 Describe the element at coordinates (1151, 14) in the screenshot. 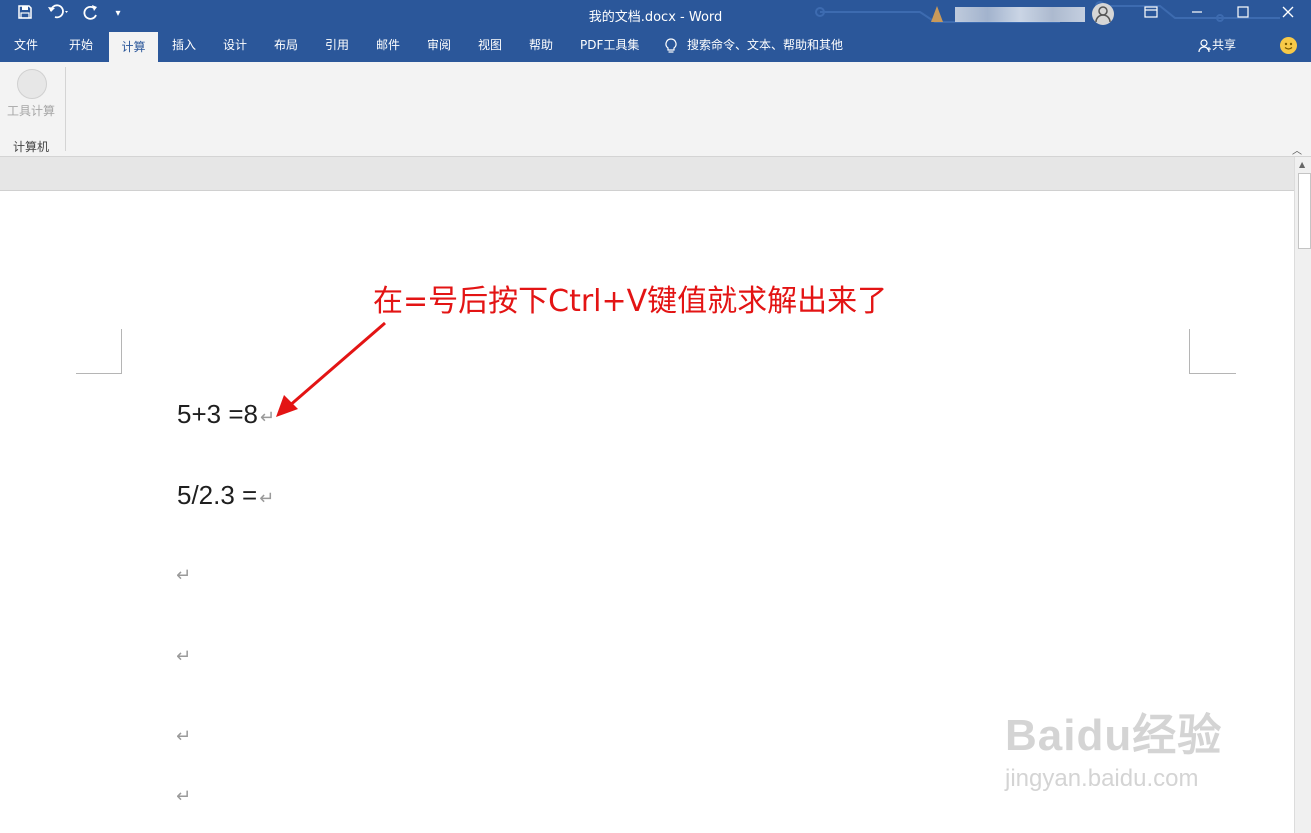

I see `ribbon-display-icon` at that location.